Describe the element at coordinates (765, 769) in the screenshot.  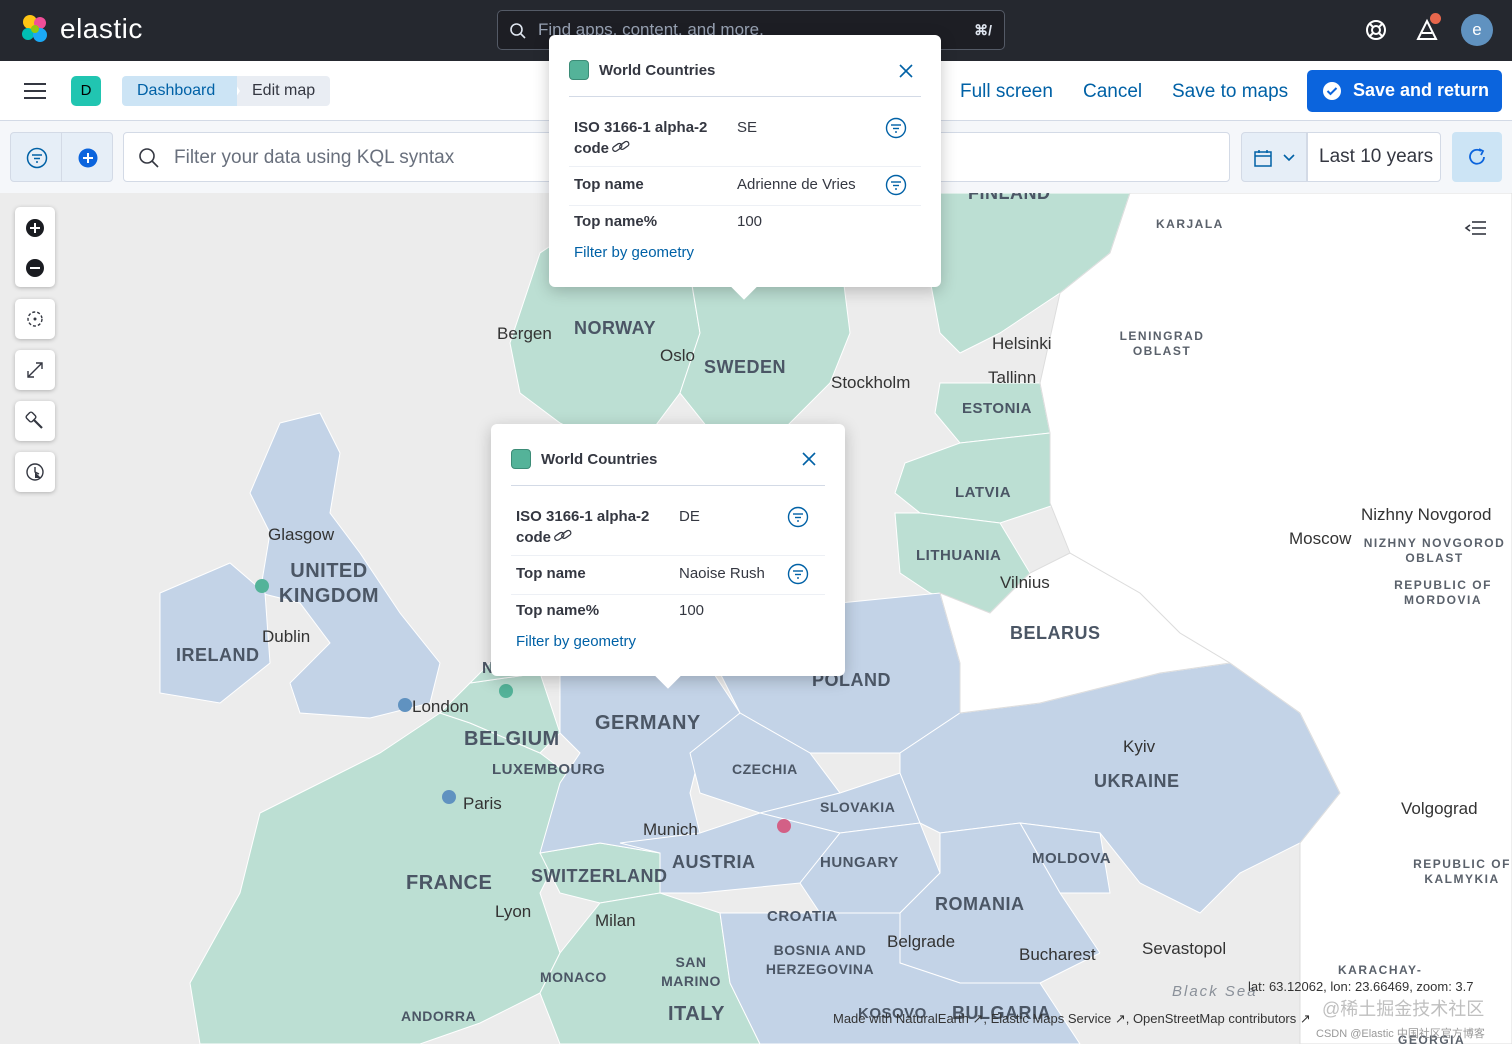
I see `country-label: CZECHIA` at that location.